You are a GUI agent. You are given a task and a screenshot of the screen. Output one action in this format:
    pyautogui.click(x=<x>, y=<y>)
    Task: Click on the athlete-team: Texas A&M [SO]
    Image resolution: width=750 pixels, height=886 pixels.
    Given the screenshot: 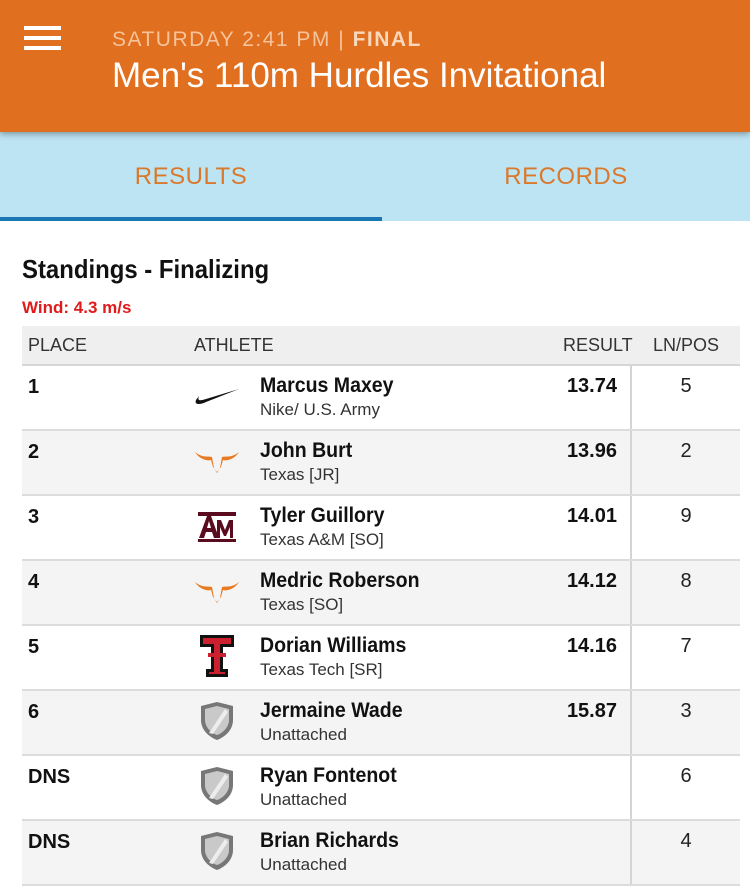 What is the action you would take?
    pyautogui.click(x=322, y=539)
    